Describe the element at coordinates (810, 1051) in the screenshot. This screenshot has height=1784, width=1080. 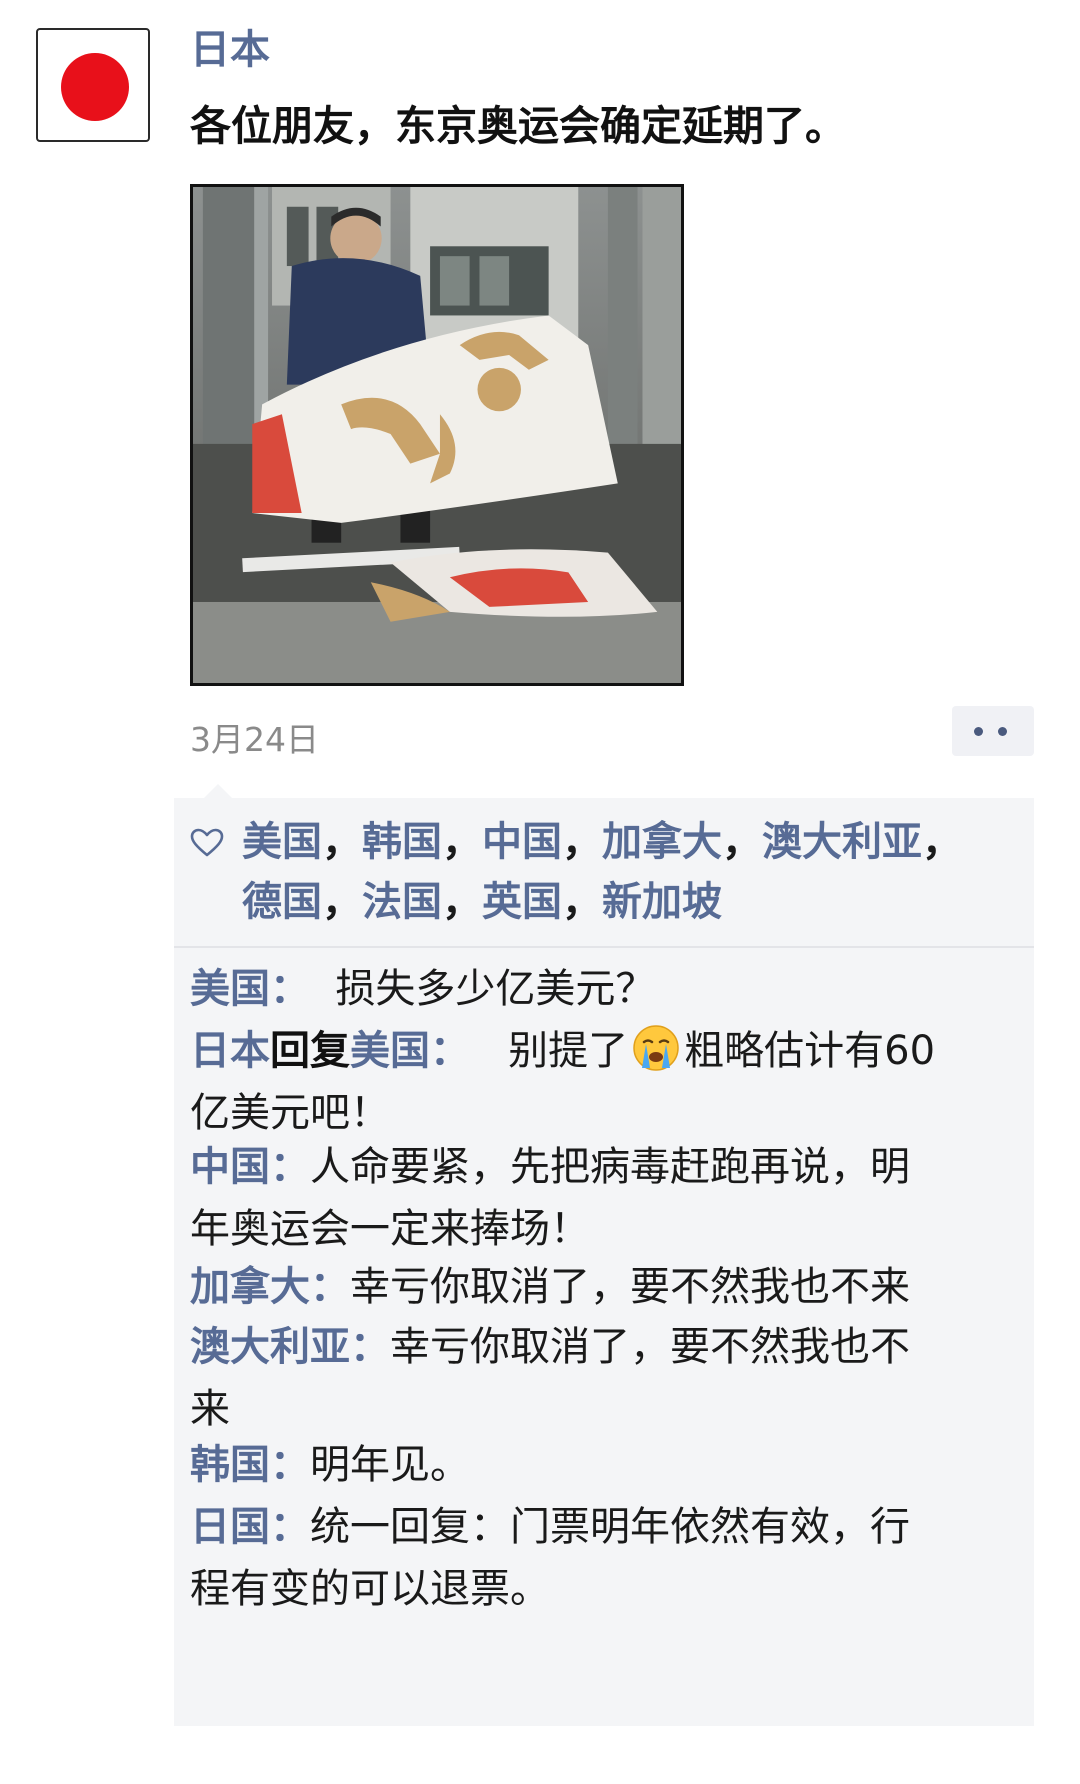
I see `comment-text: 粗略估计有60` at that location.